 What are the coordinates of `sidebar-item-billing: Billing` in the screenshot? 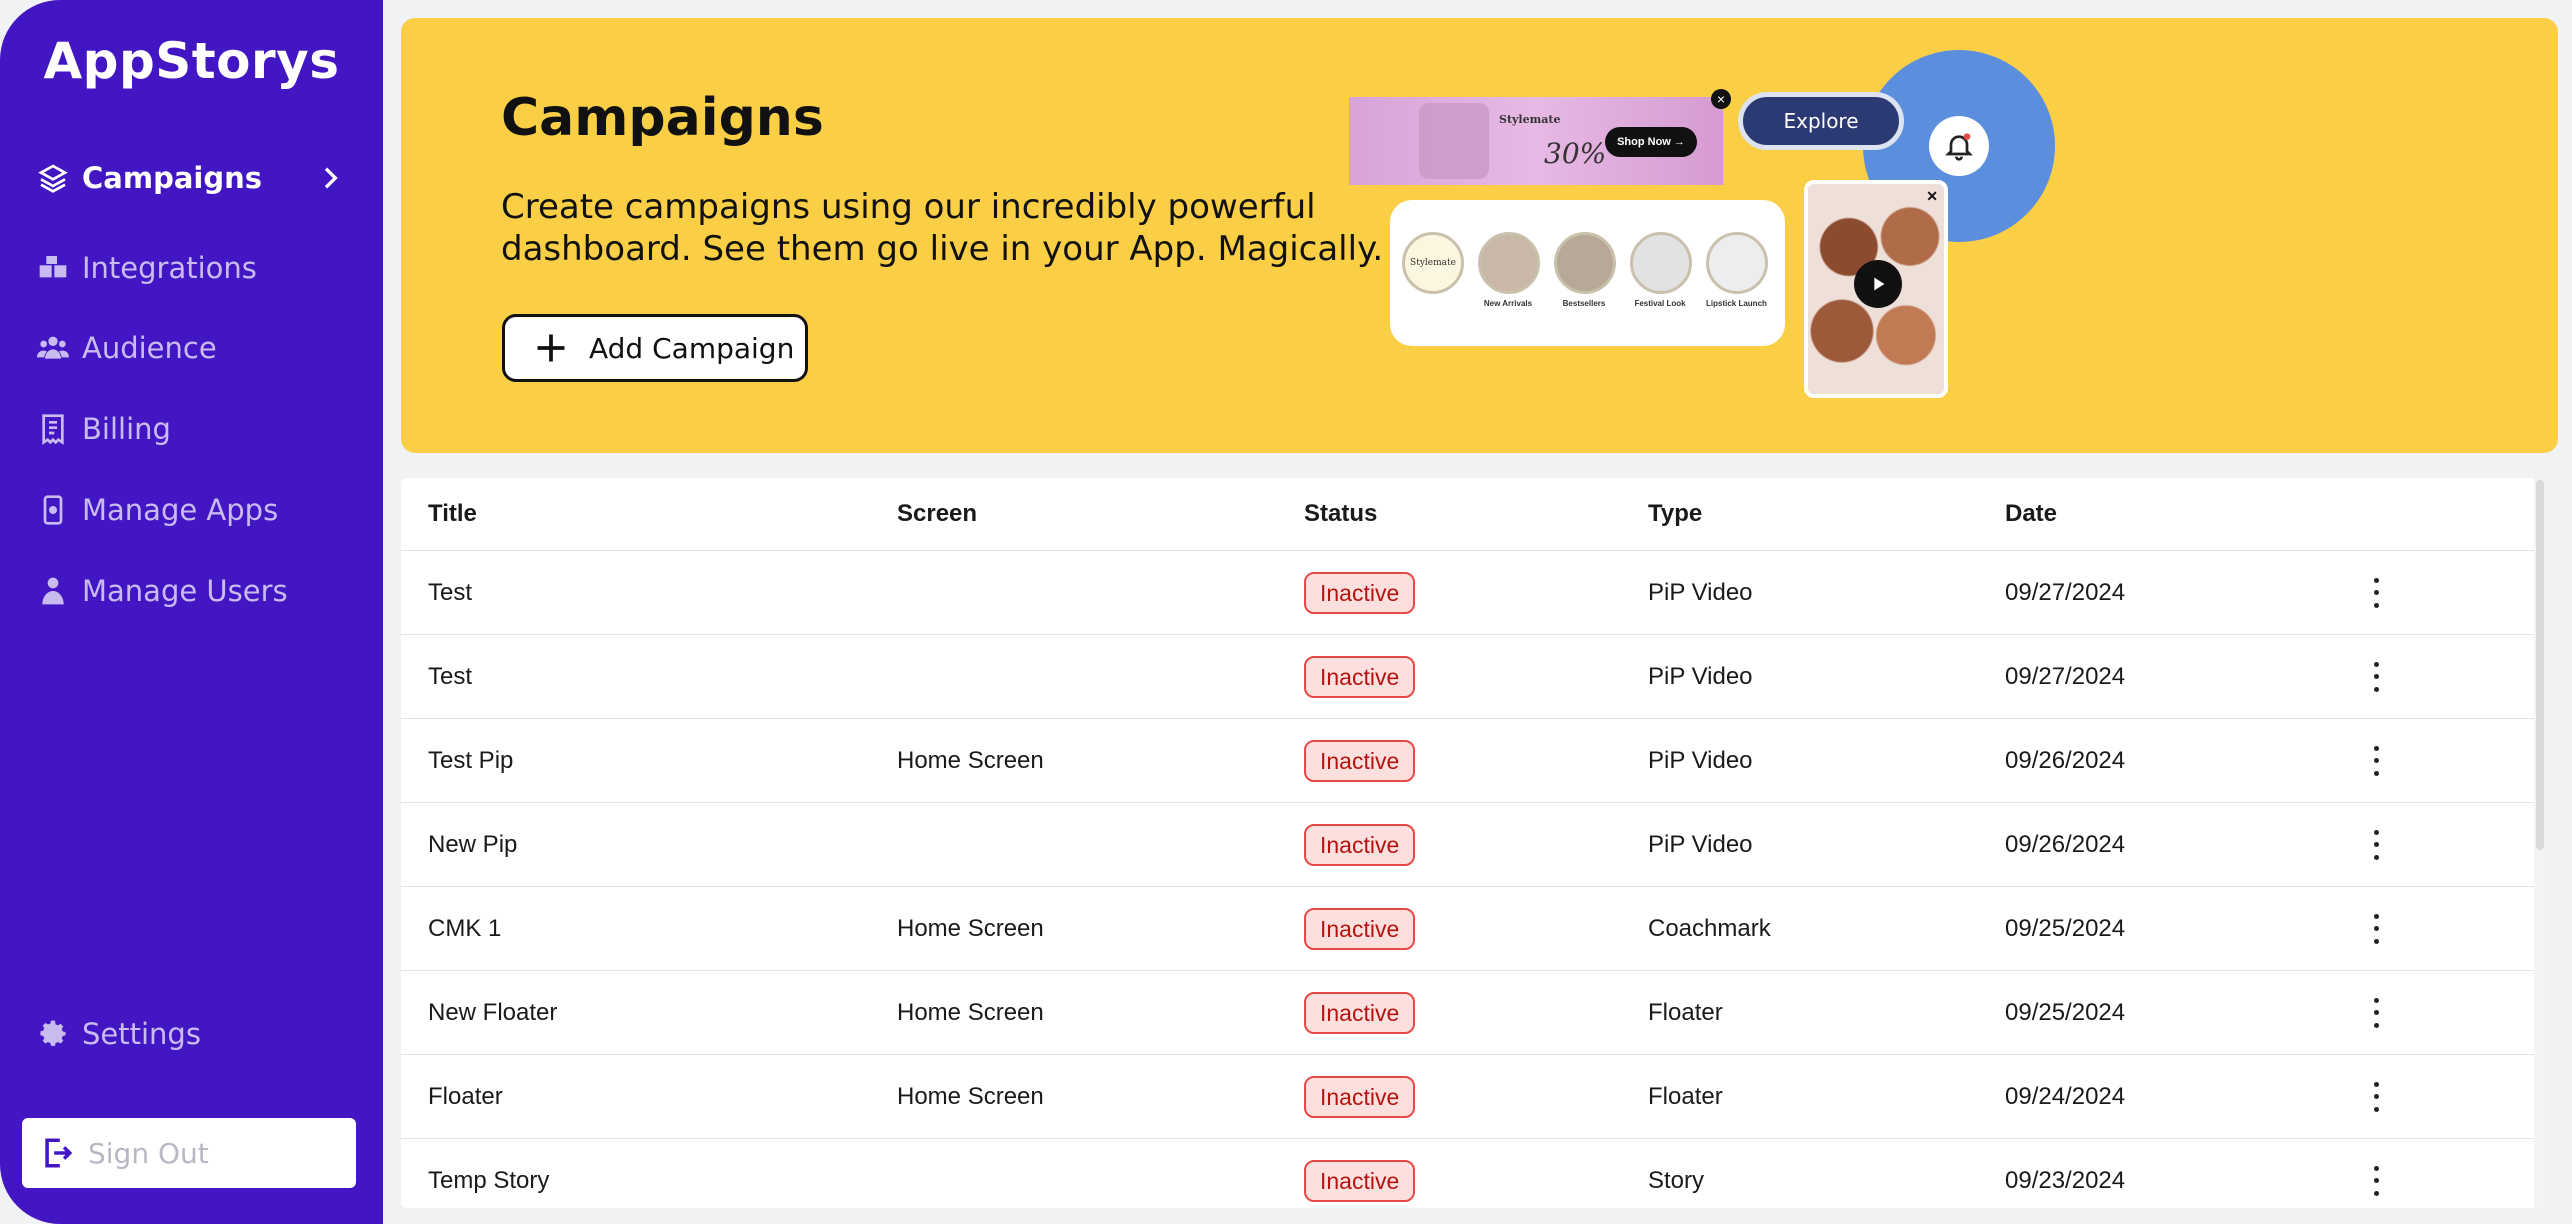 It's located at (191, 429).